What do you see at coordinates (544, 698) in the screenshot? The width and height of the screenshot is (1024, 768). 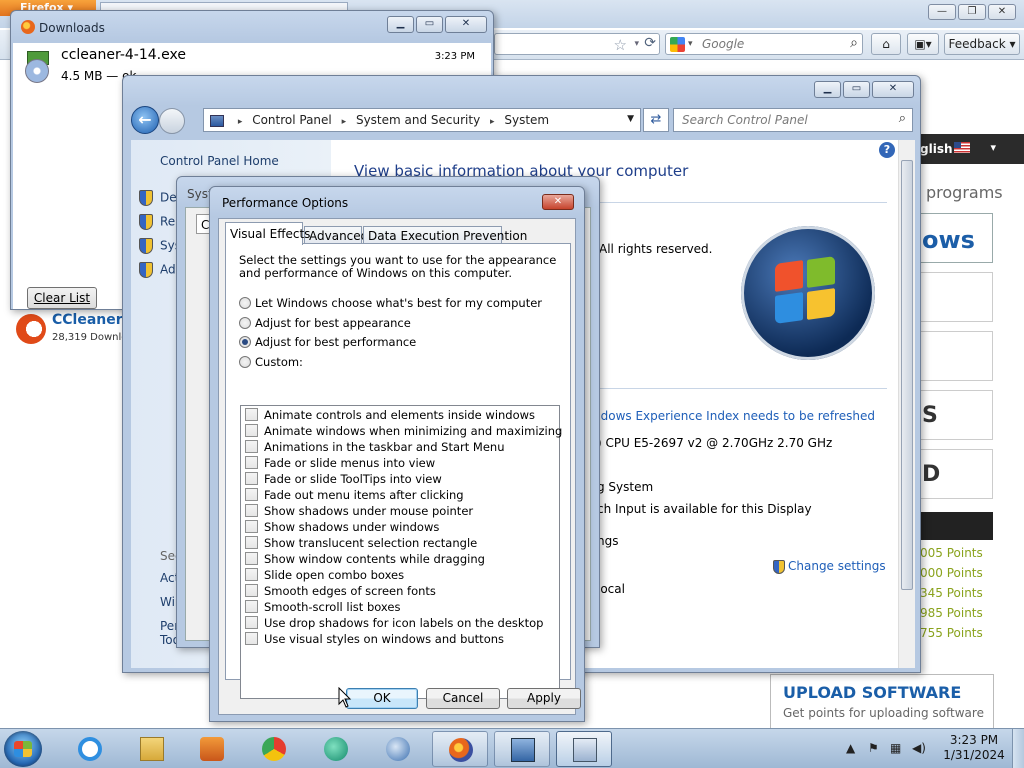 I see `apply-button: Apply` at bounding box center [544, 698].